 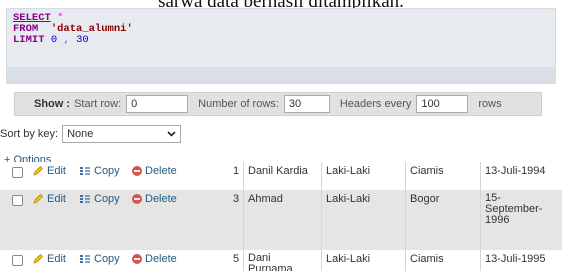 I want to click on cell-date: 13-Juli-1994, so click(x=515, y=171).